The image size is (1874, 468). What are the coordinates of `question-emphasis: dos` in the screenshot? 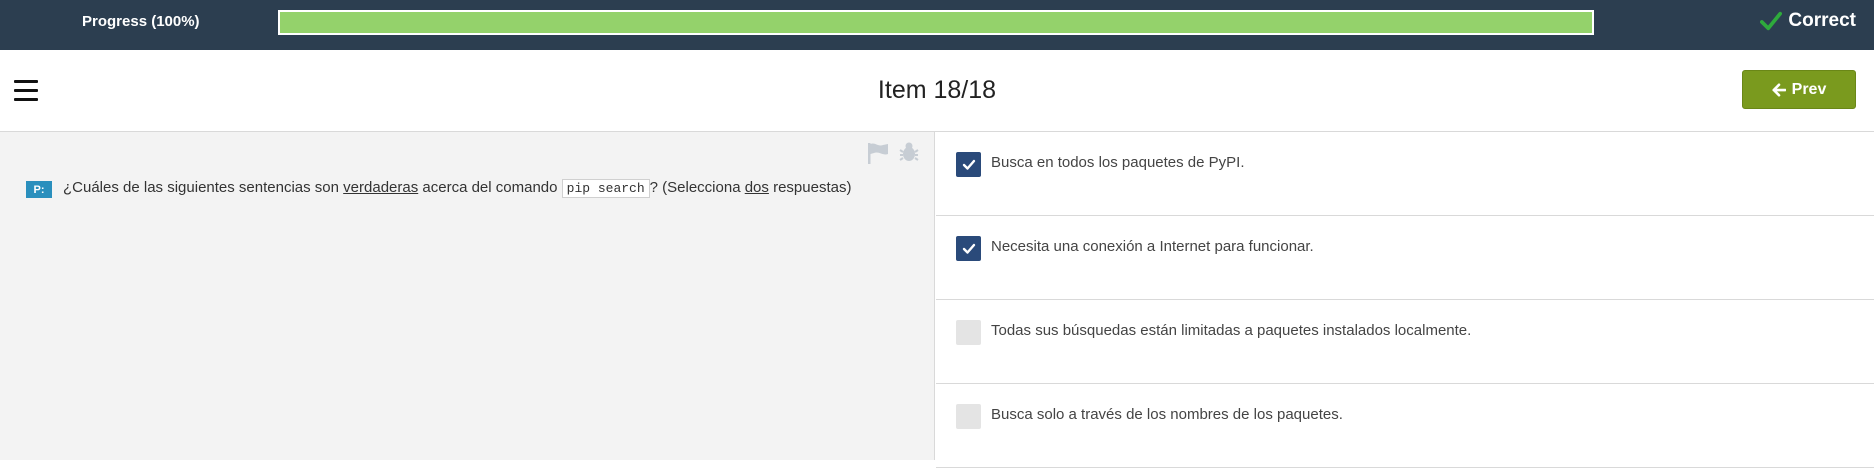 It's located at (756, 187).